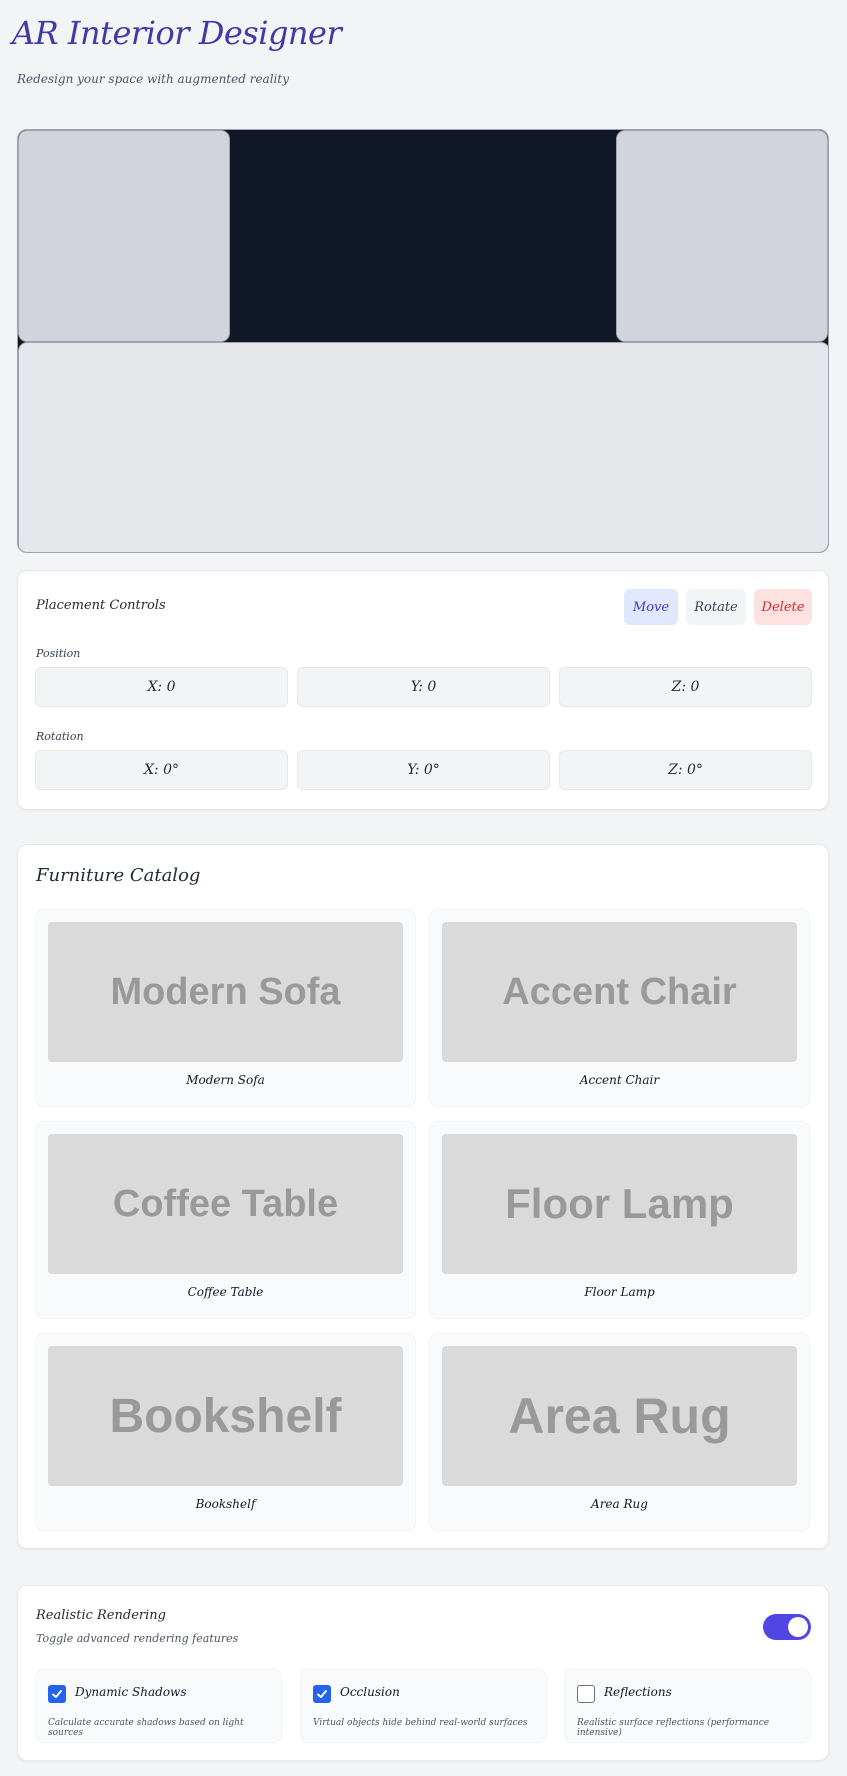 The height and width of the screenshot is (1776, 847). I want to click on feature-title: Reflections, so click(638, 1692).